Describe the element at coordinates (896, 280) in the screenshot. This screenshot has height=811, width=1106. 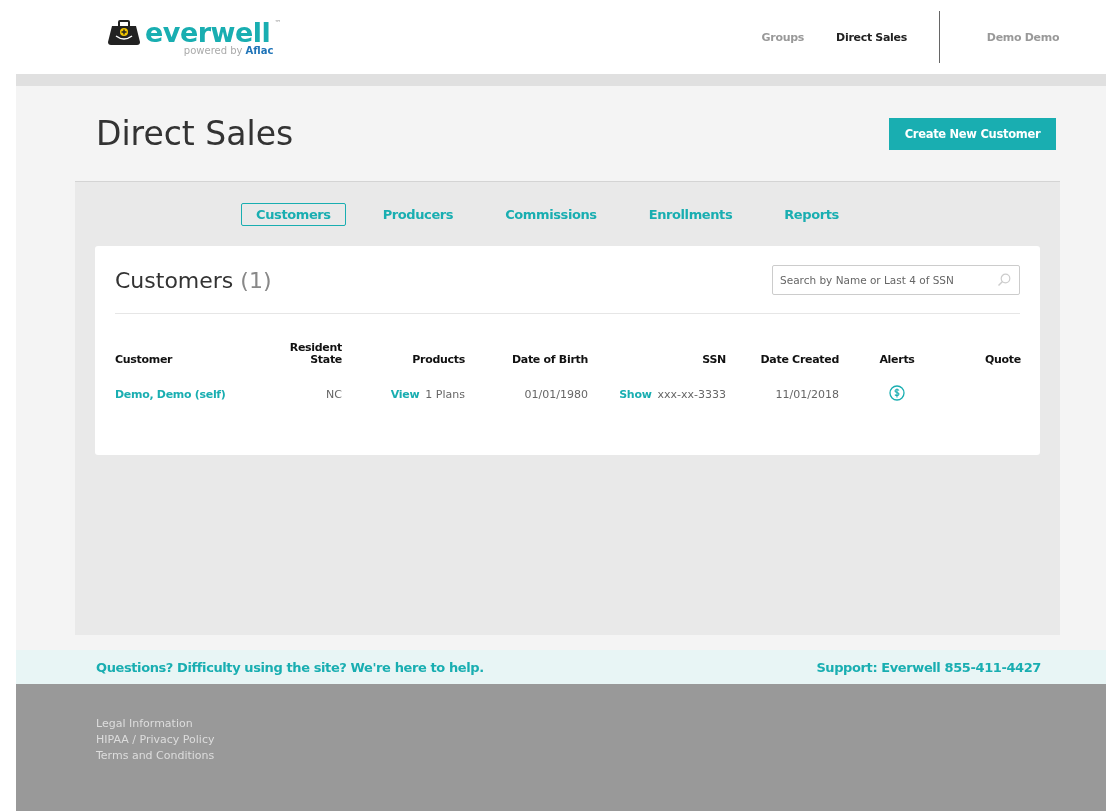
I see `search-field: Search by Name or Last 4 of SSN` at that location.